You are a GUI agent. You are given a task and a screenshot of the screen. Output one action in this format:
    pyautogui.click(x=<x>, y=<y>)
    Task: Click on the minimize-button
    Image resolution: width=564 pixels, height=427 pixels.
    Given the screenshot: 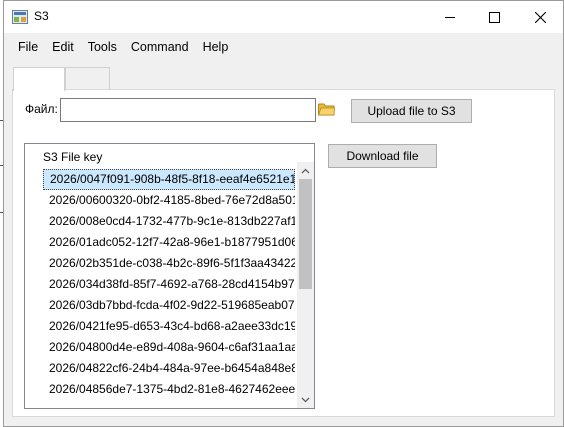 What is the action you would take?
    pyautogui.click(x=449, y=17)
    